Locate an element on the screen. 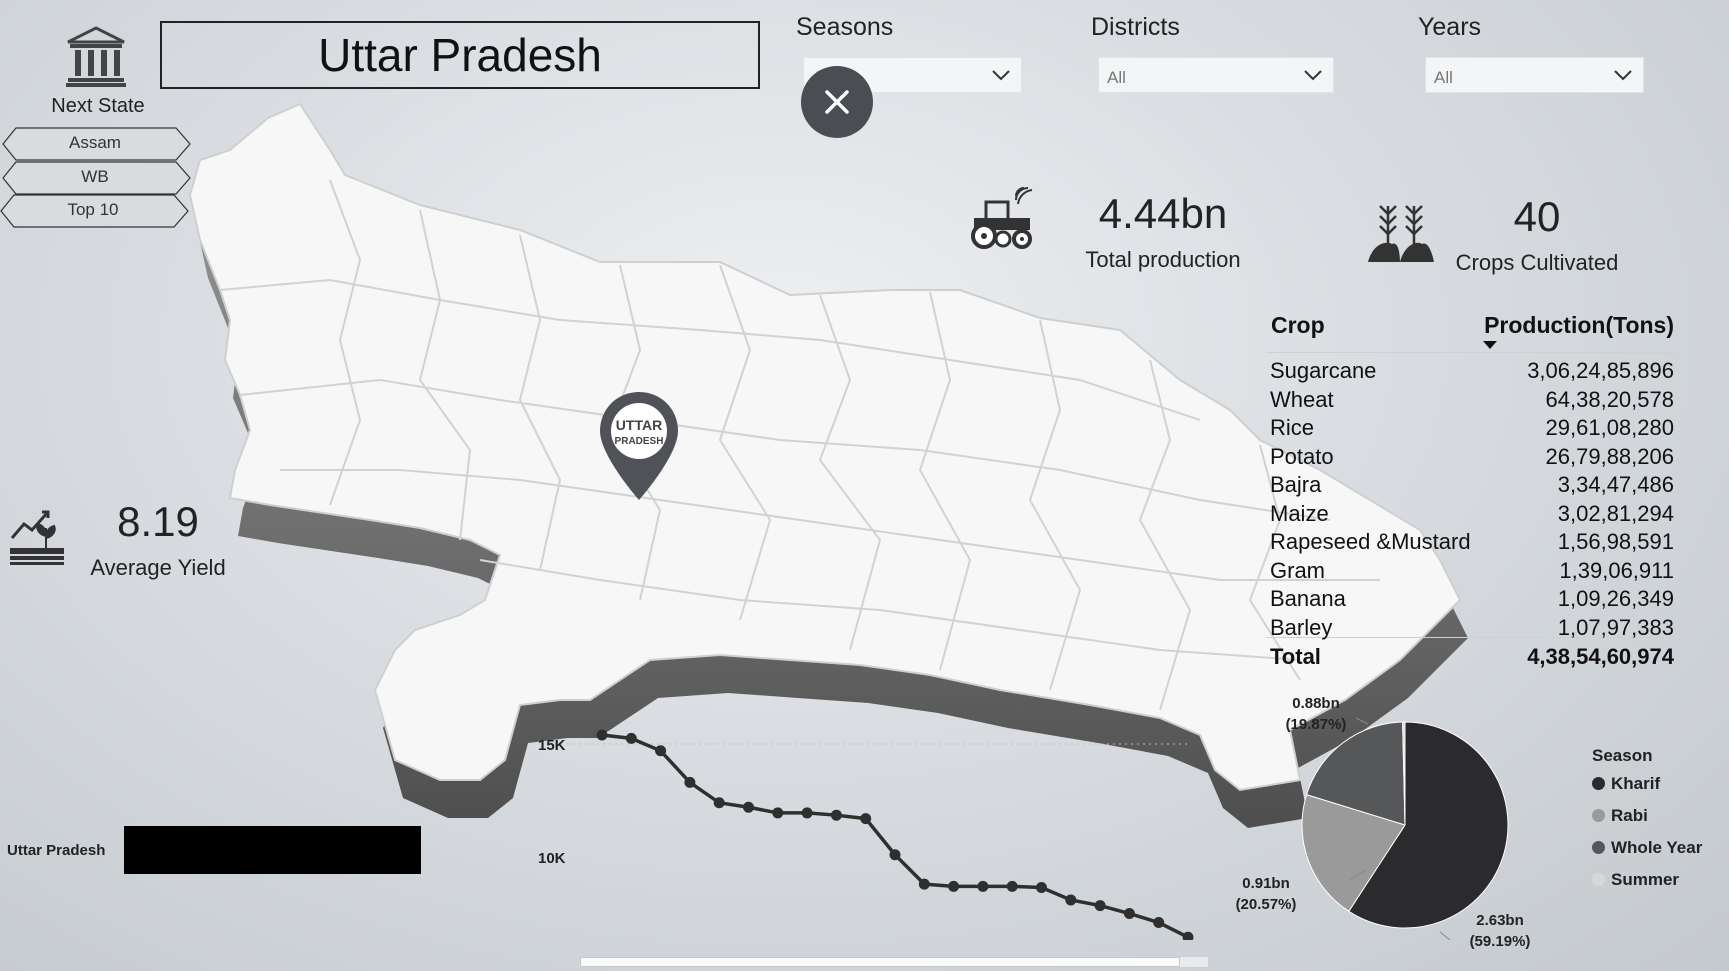 The width and height of the screenshot is (1729, 971). table-row: Rapeseed &Mustard 1,56,98,591 is located at coordinates (1471, 543).